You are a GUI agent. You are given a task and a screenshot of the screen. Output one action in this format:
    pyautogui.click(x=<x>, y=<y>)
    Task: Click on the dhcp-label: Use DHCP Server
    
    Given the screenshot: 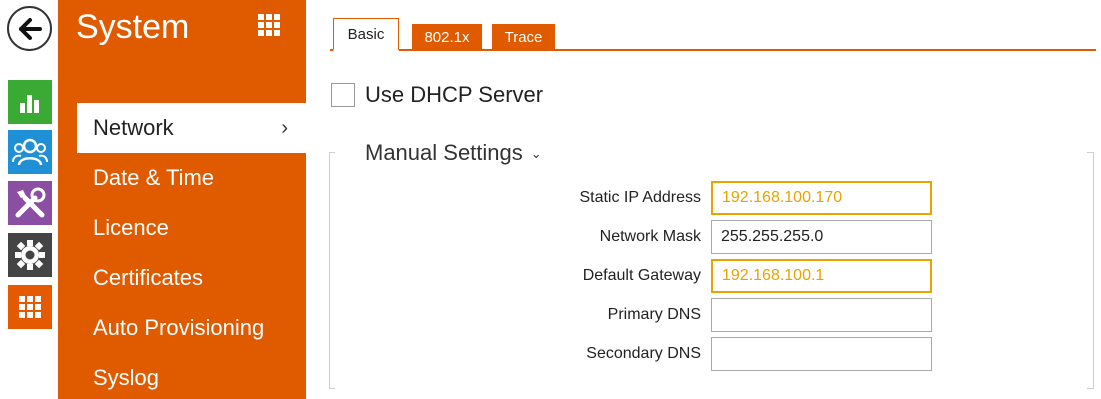 What is the action you would take?
    pyautogui.click(x=454, y=94)
    